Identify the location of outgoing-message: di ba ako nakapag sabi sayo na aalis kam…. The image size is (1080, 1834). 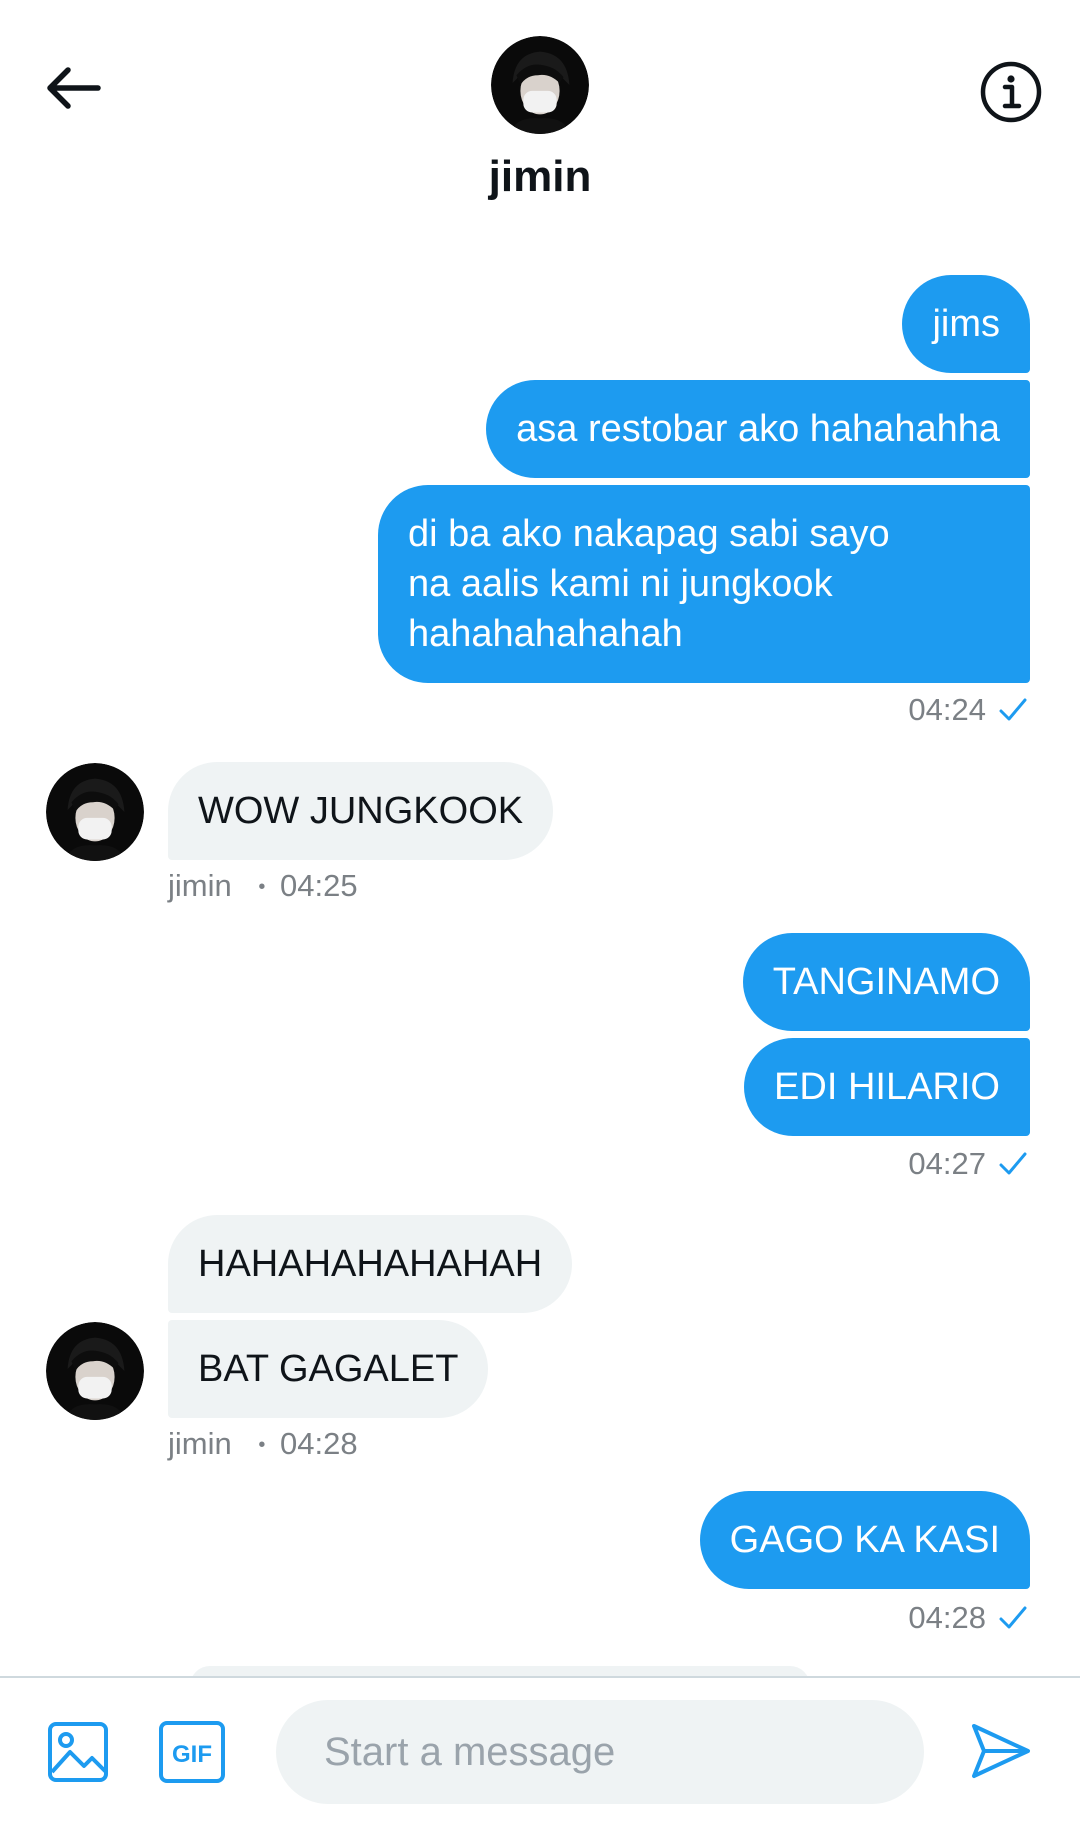
(704, 584).